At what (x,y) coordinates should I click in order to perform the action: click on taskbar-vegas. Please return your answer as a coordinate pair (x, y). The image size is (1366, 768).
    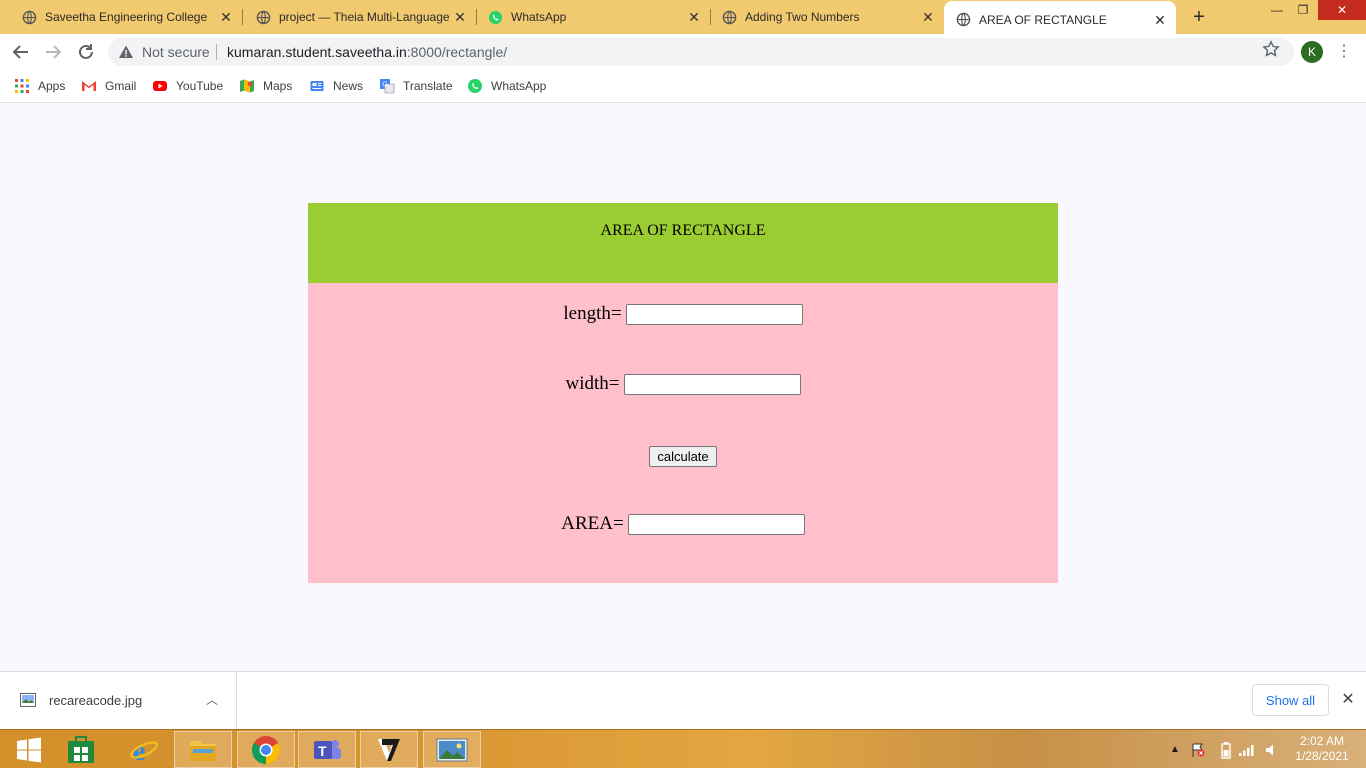
    Looking at the image, I should click on (389, 749).